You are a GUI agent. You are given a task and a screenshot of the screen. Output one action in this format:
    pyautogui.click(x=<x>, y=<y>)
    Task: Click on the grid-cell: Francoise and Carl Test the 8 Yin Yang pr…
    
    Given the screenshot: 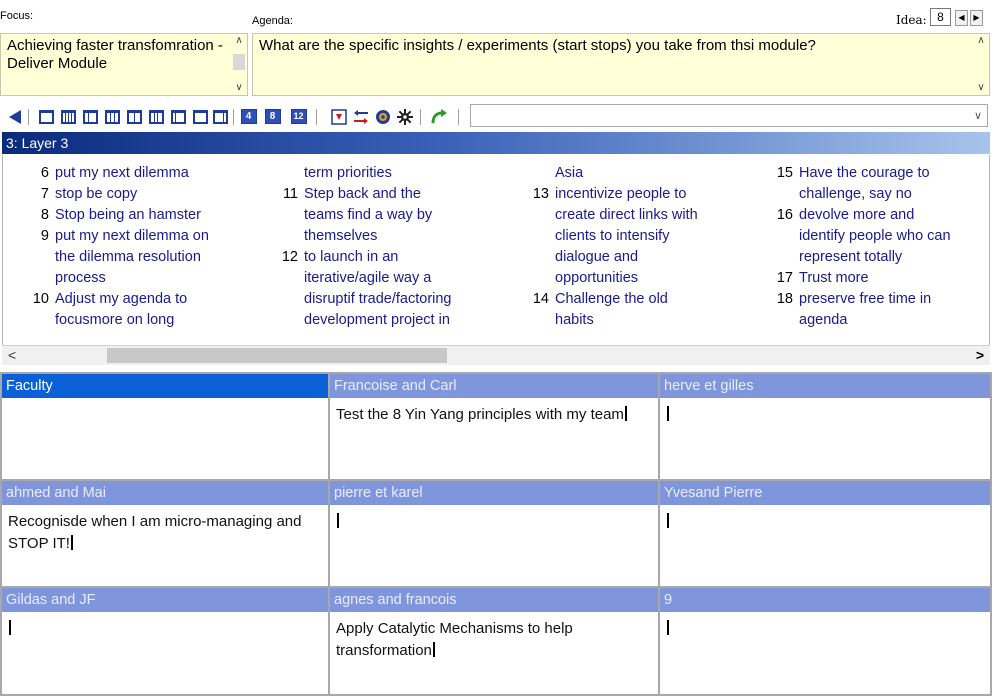 What is the action you would take?
    pyautogui.click(x=495, y=427)
    